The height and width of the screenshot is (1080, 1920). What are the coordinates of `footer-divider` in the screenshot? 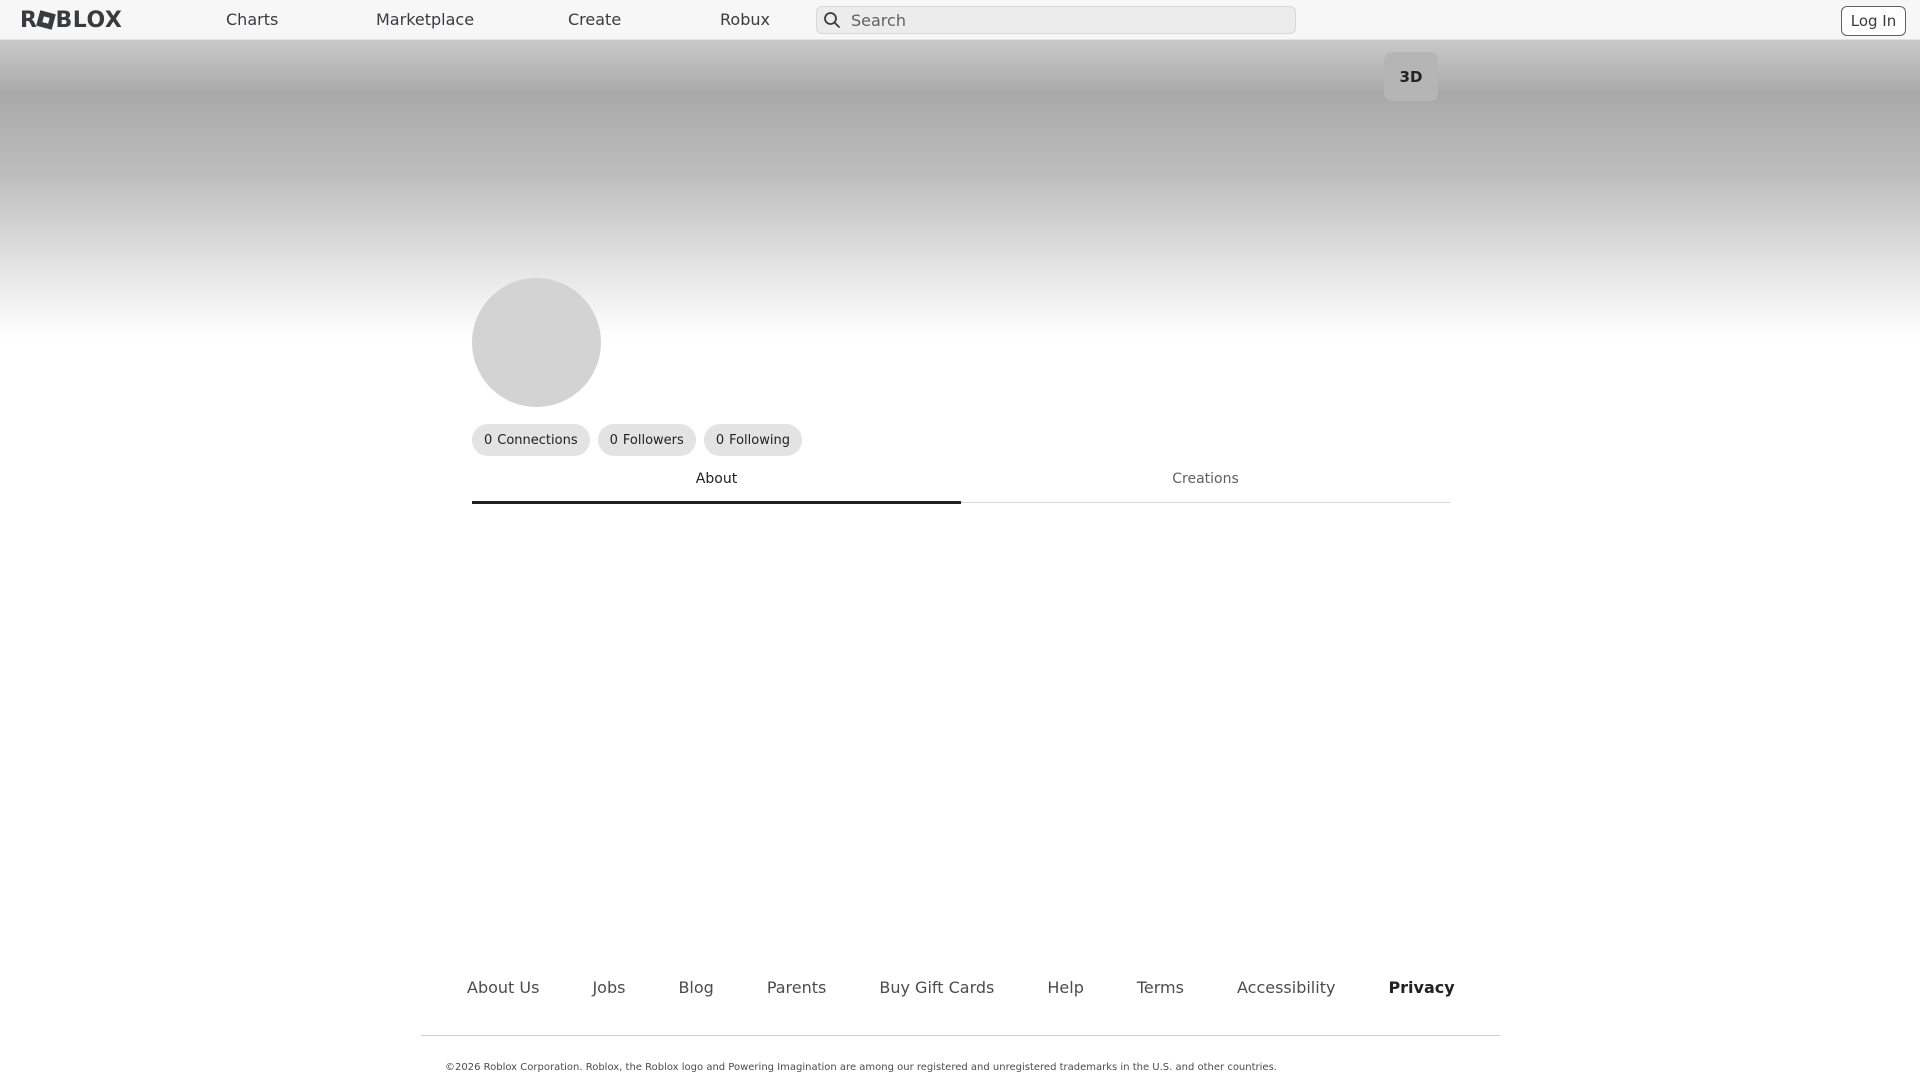 It's located at (960, 1035).